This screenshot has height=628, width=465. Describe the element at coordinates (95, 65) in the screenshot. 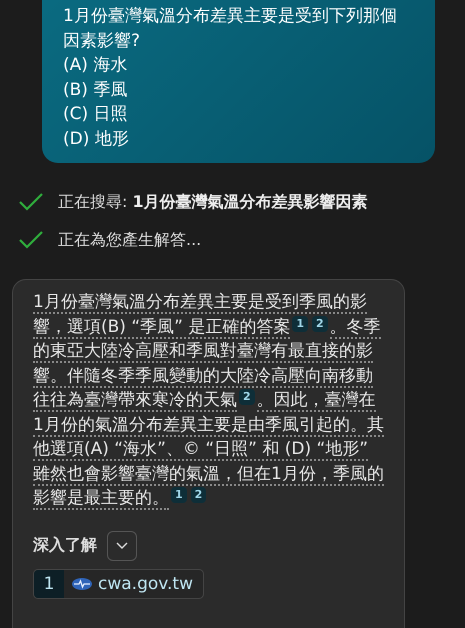

I see `question-text: (A) 海水` at that location.